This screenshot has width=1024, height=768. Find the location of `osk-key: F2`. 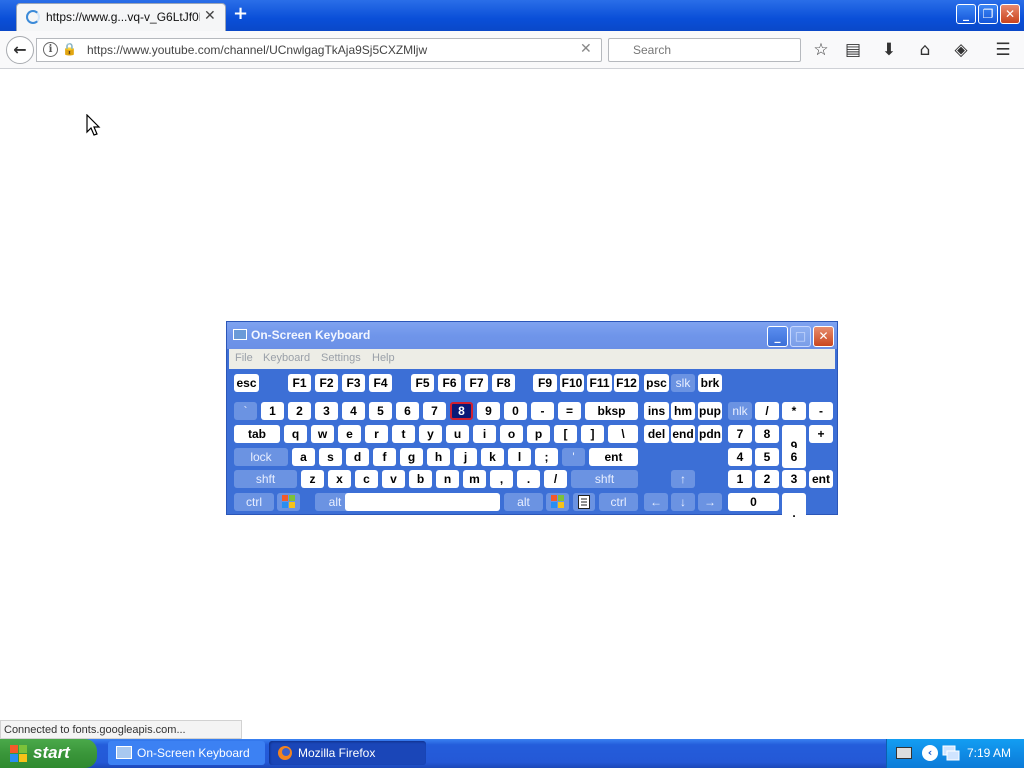

osk-key: F2 is located at coordinates (326, 383).